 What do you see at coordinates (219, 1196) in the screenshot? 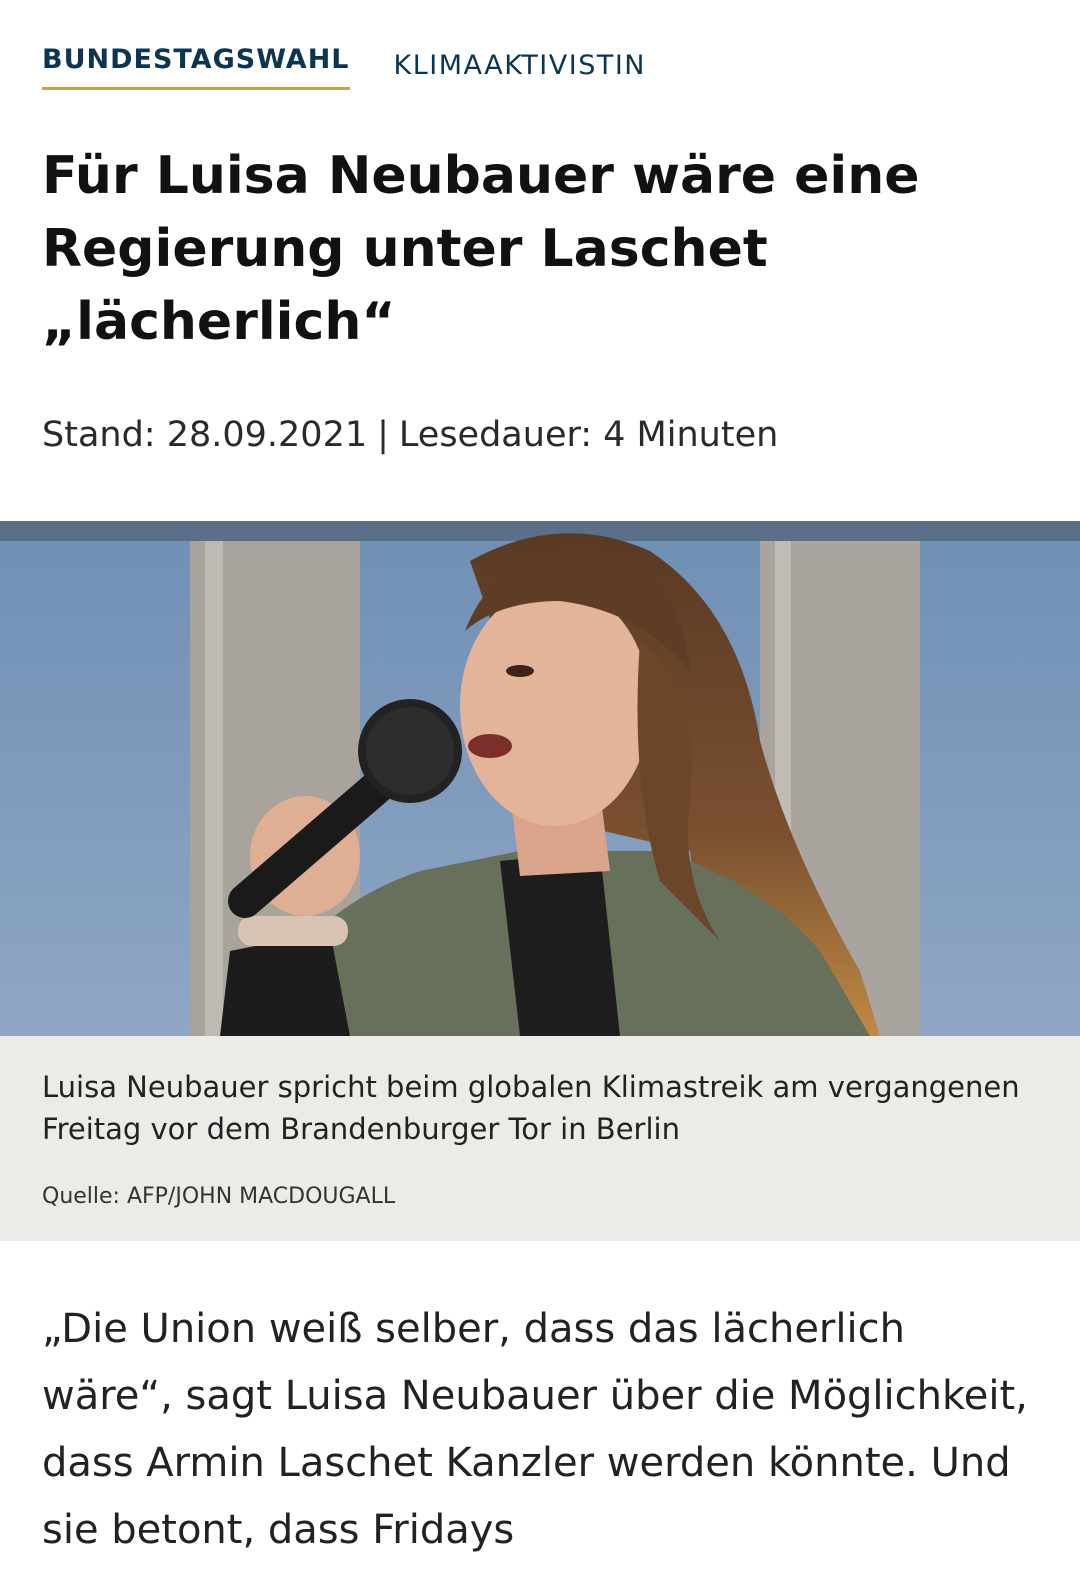
I see `image-source: Quelle: AFP/JOHN MACDOUGALL` at bounding box center [219, 1196].